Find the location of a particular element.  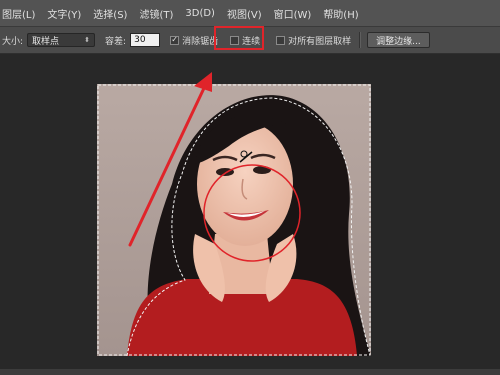

sample-all-layers-checkbox is located at coordinates (281, 40).